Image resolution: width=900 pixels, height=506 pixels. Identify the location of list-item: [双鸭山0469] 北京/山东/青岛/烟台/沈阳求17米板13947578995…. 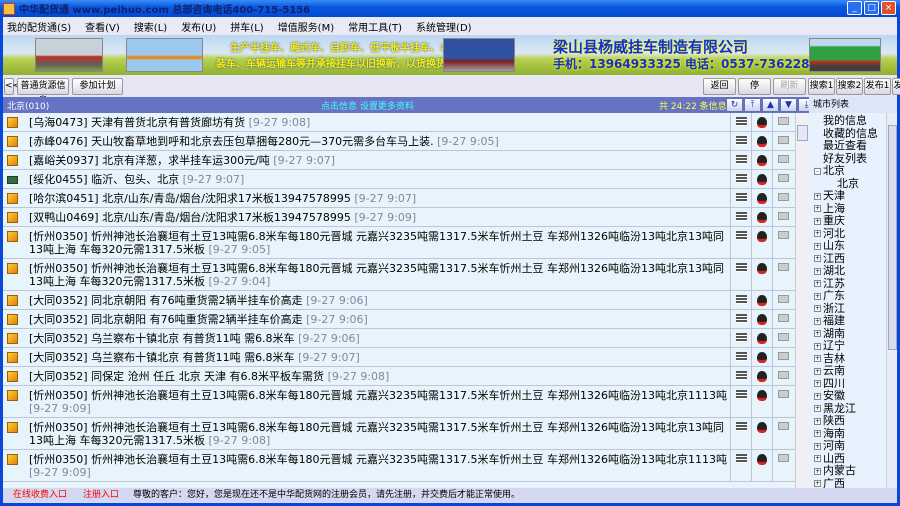
(399, 217).